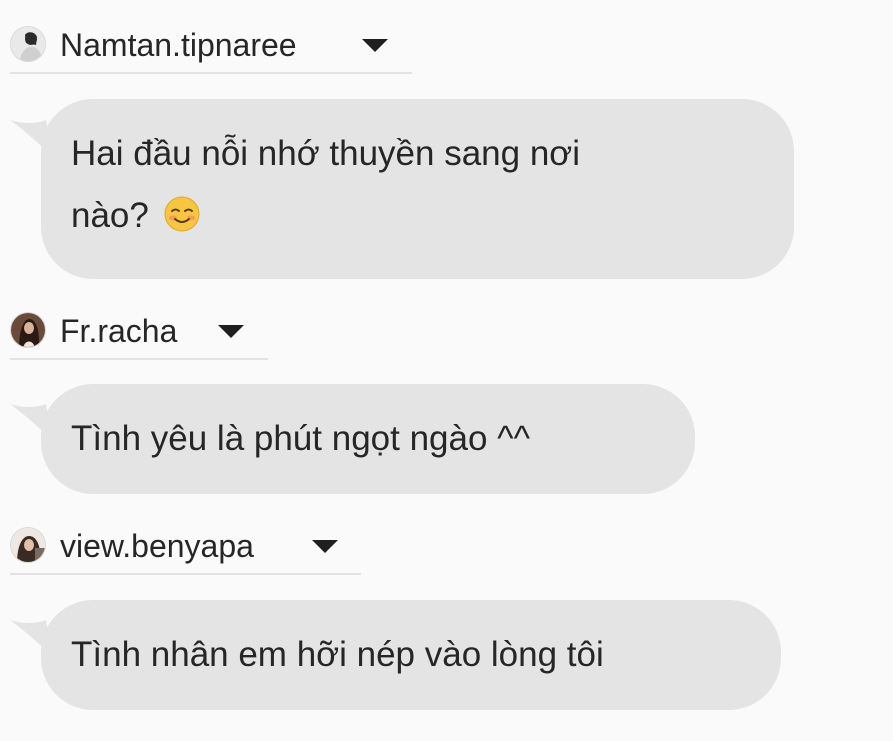 Image resolution: width=893 pixels, height=741 pixels. Describe the element at coordinates (178, 45) in the screenshot. I see `username: Namtan.tipnaree` at that location.